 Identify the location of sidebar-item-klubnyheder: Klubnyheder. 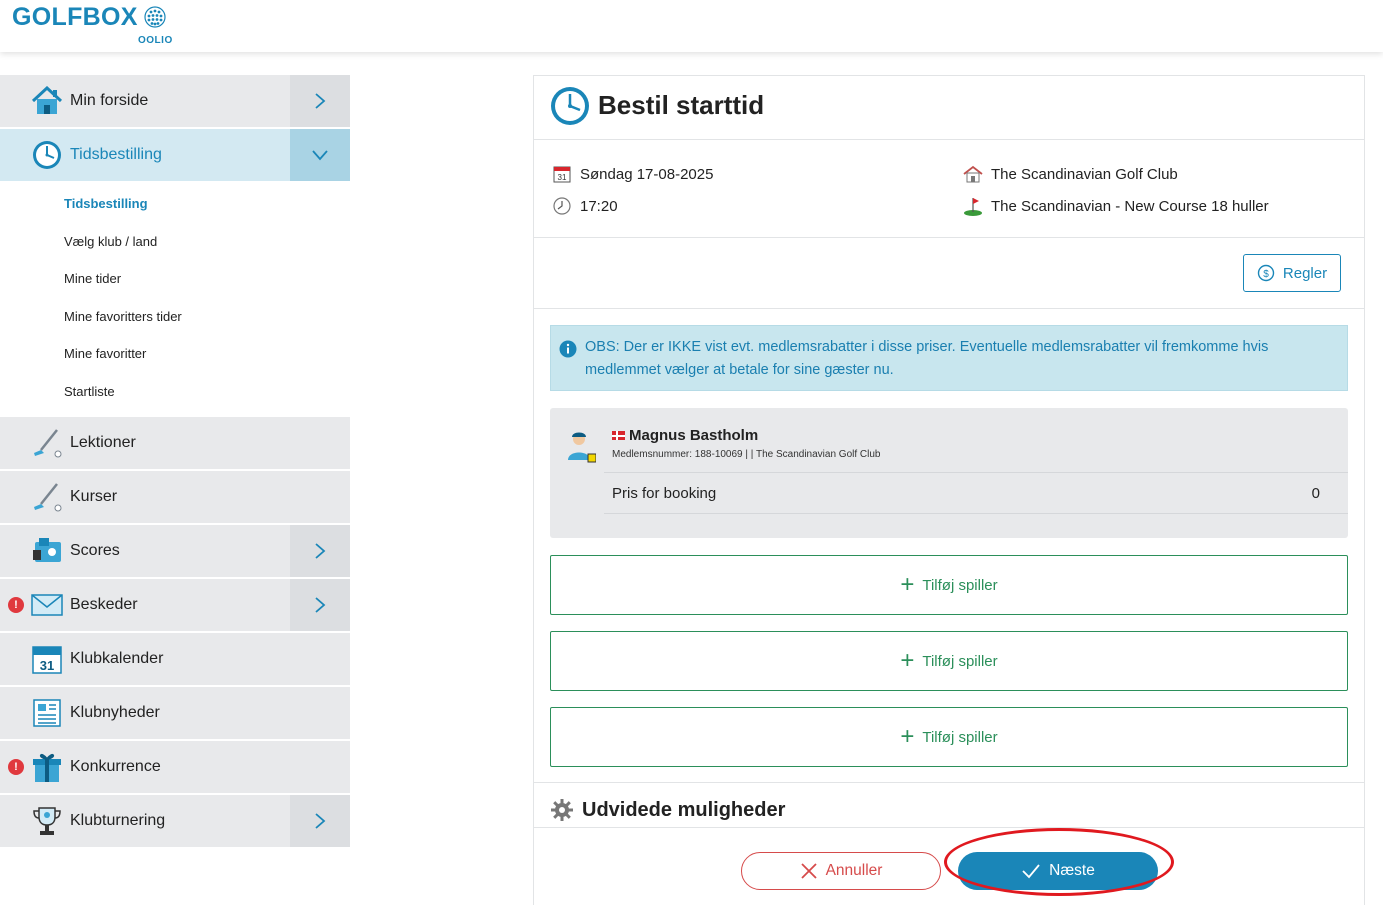
(175, 712).